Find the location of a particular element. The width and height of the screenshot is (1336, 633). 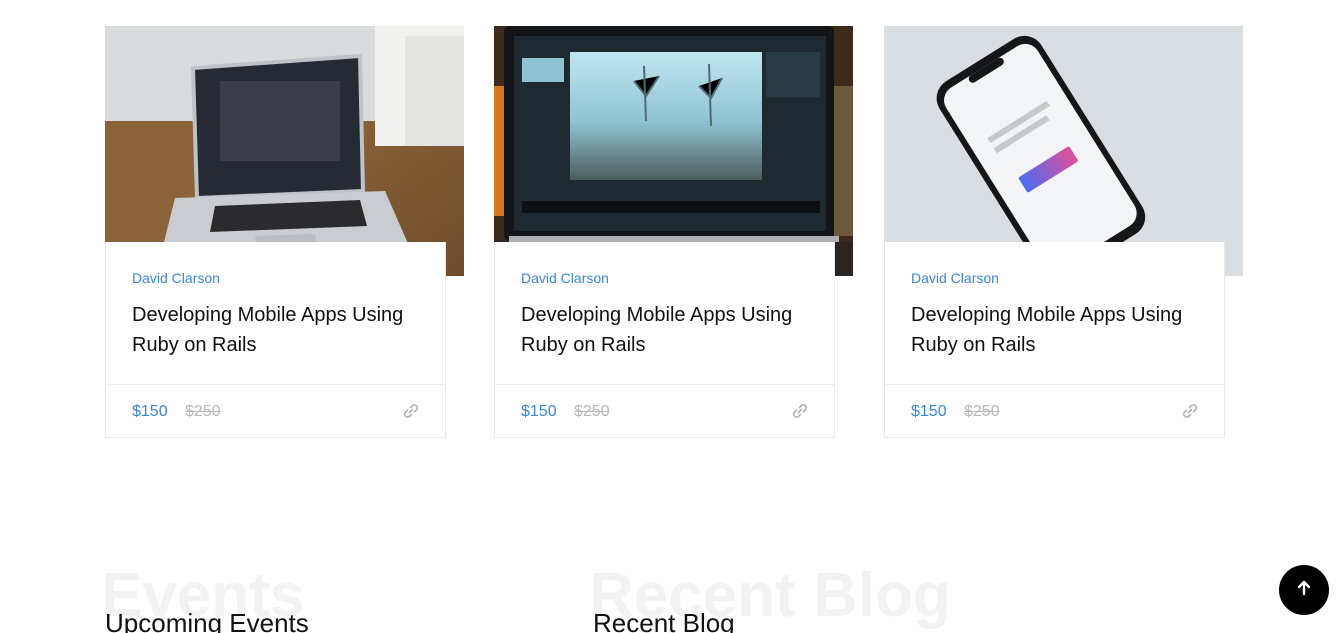

scroll-to-top-button is located at coordinates (1304, 590).